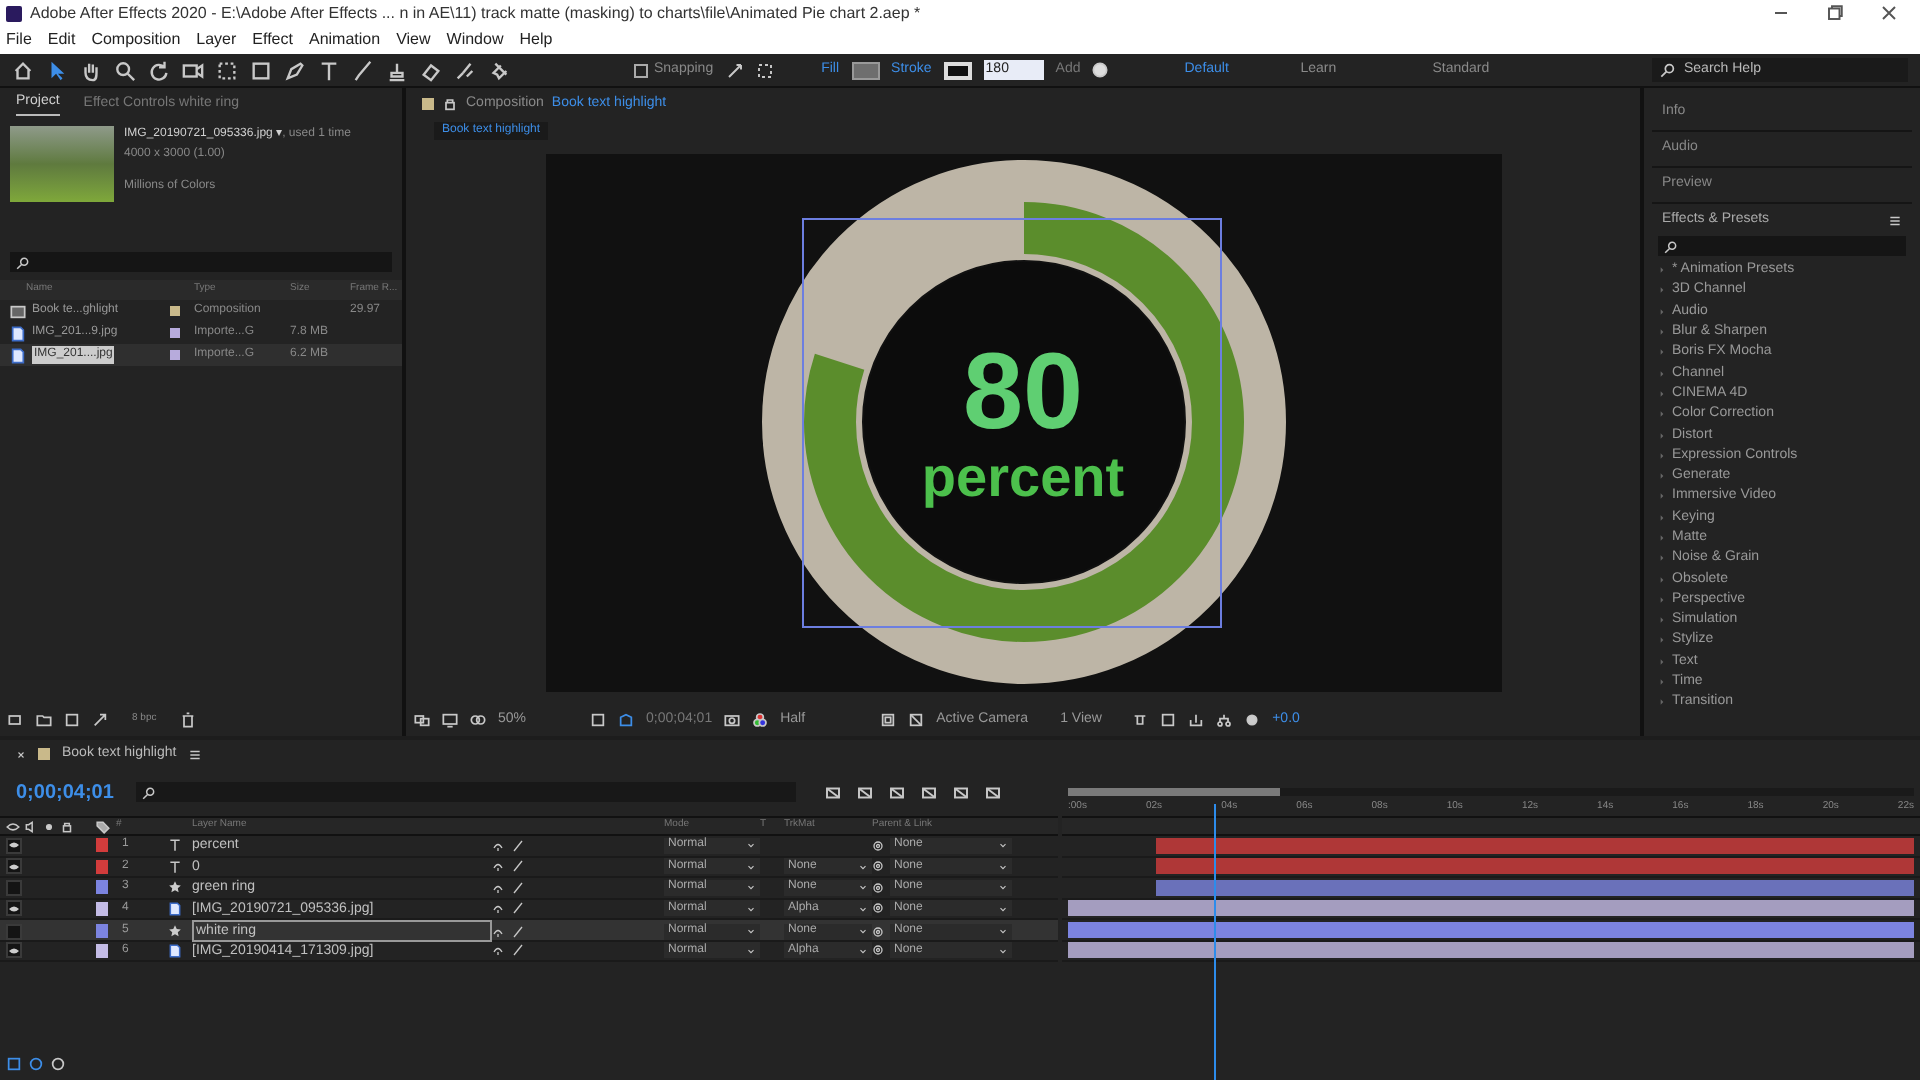 The height and width of the screenshot is (1080, 1920). What do you see at coordinates (329, 70) in the screenshot?
I see `text-tool-icon` at bounding box center [329, 70].